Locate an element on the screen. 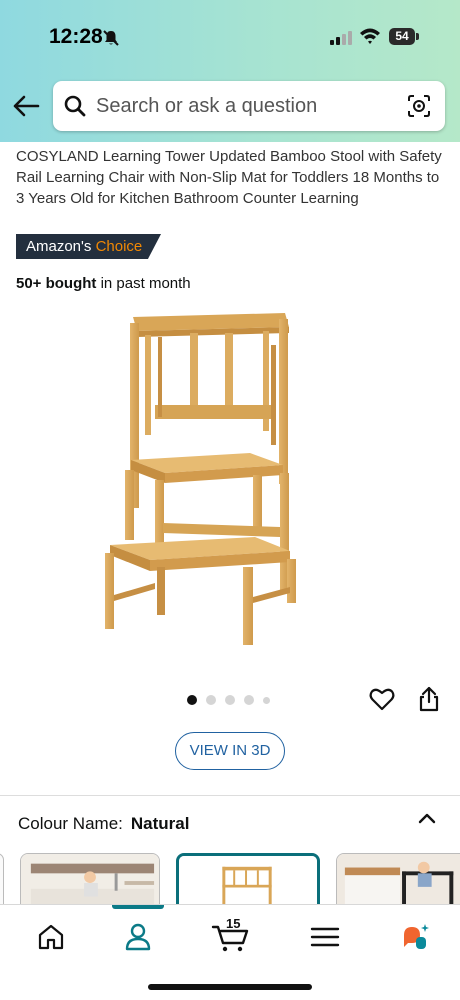  battery-icon: 54 is located at coordinates (404, 36).